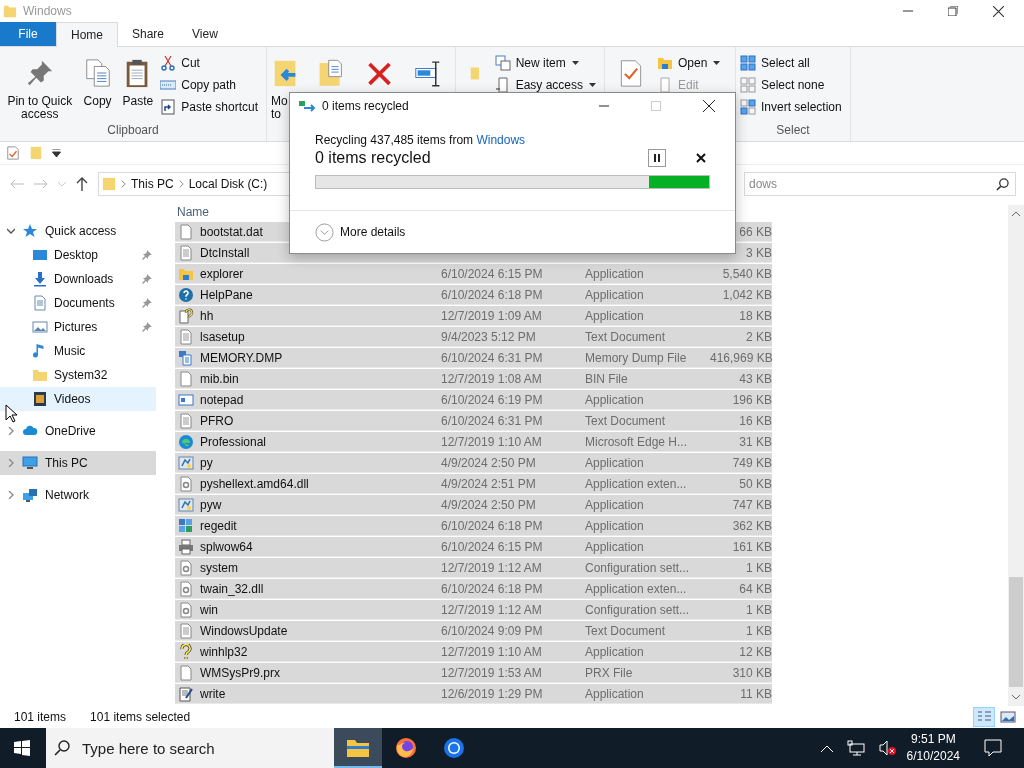 The image size is (1024, 768). I want to click on file-row: WMSysPr9.prx 12/7/2019 1:53 AM PRX File 310 KB, so click(473, 673).